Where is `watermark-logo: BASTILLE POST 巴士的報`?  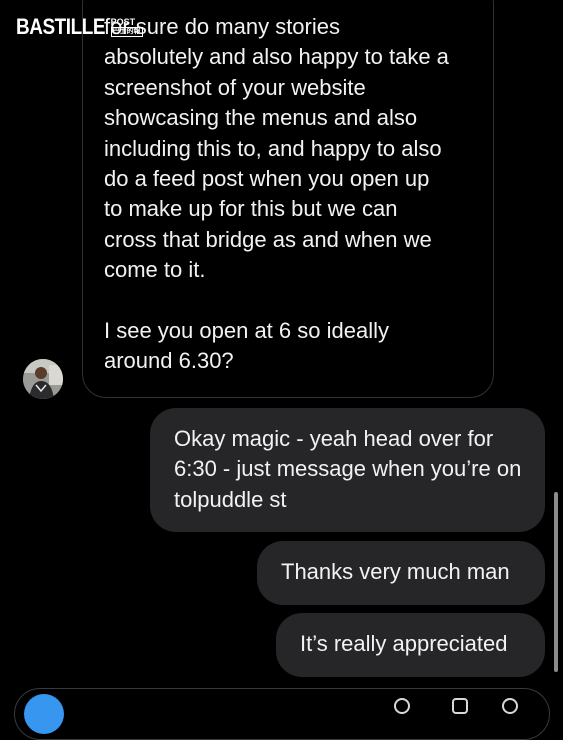
watermark-logo: BASTILLE POST 巴士的報 is located at coordinates (79, 27).